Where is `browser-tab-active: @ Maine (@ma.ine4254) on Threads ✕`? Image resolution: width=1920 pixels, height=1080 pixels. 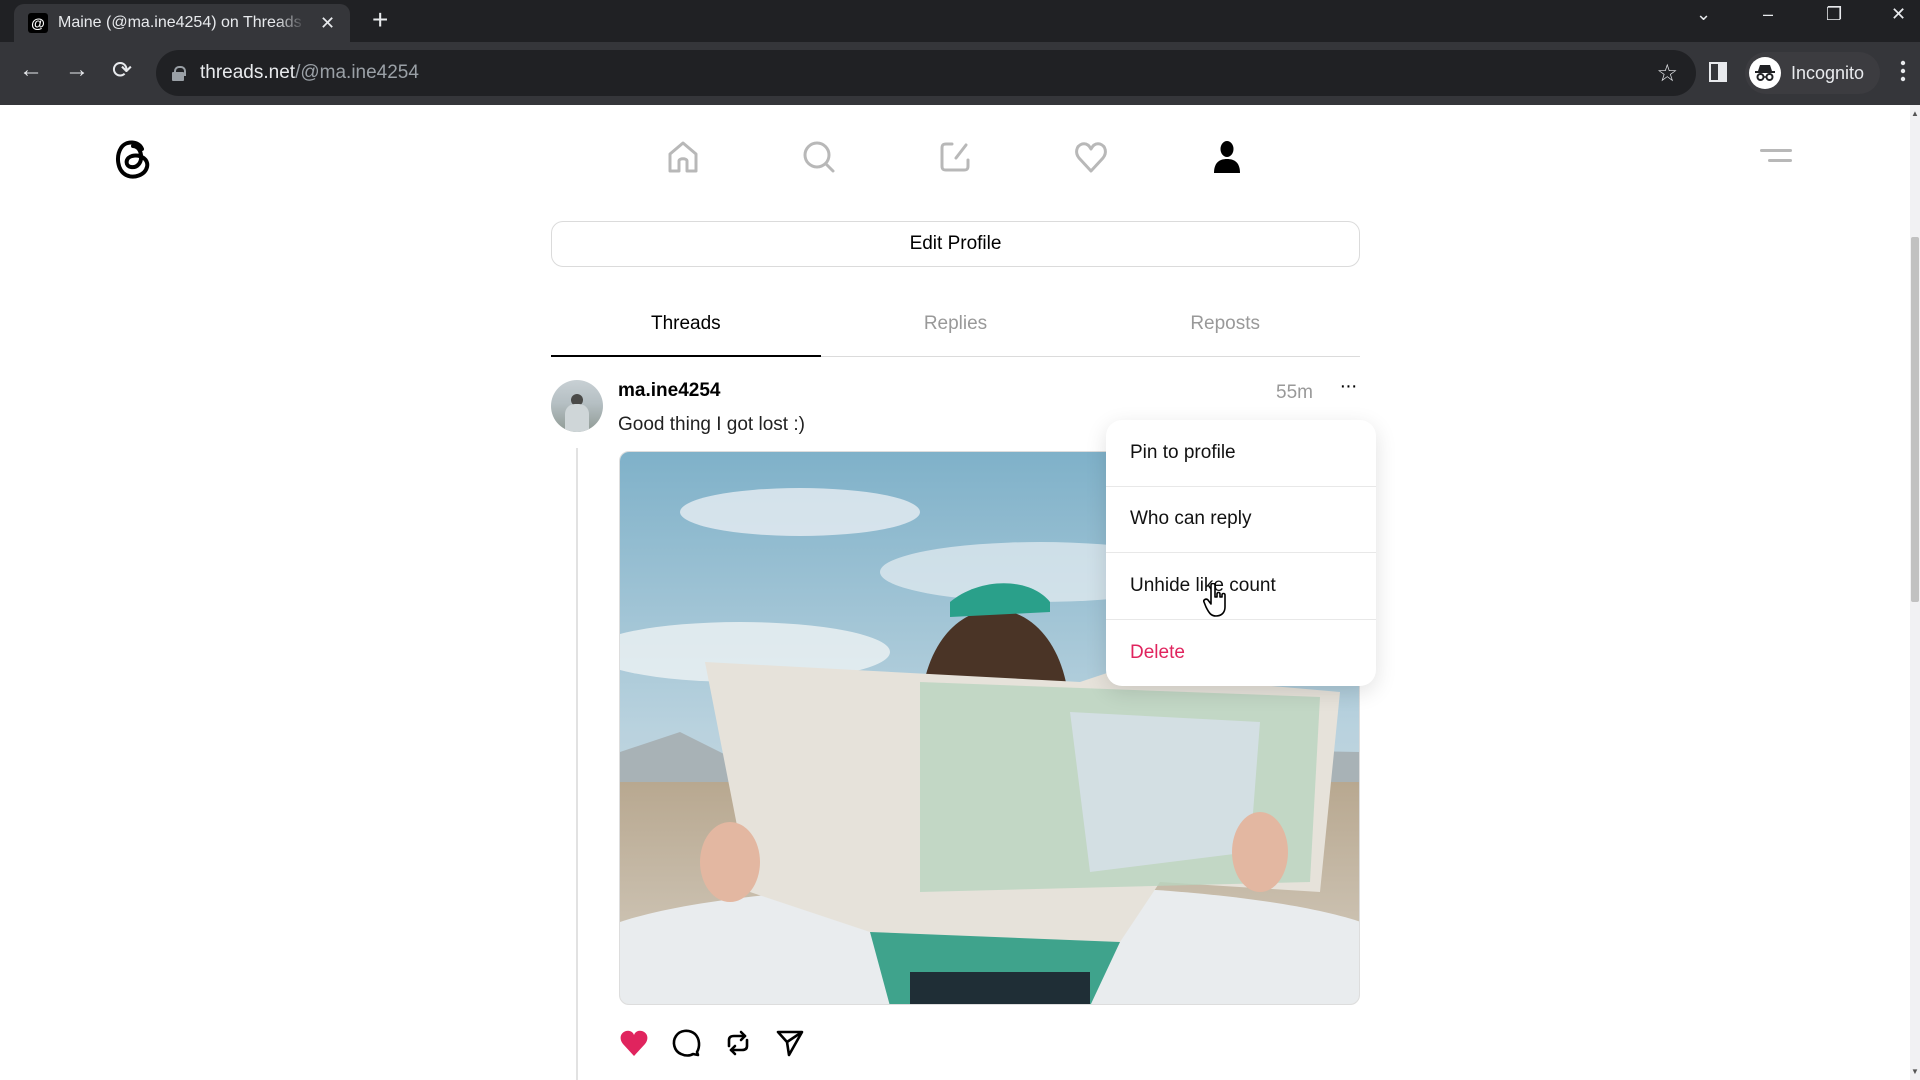
browser-tab-active: @ Maine (@ma.ine4254) on Threads ✕ is located at coordinates (182, 23).